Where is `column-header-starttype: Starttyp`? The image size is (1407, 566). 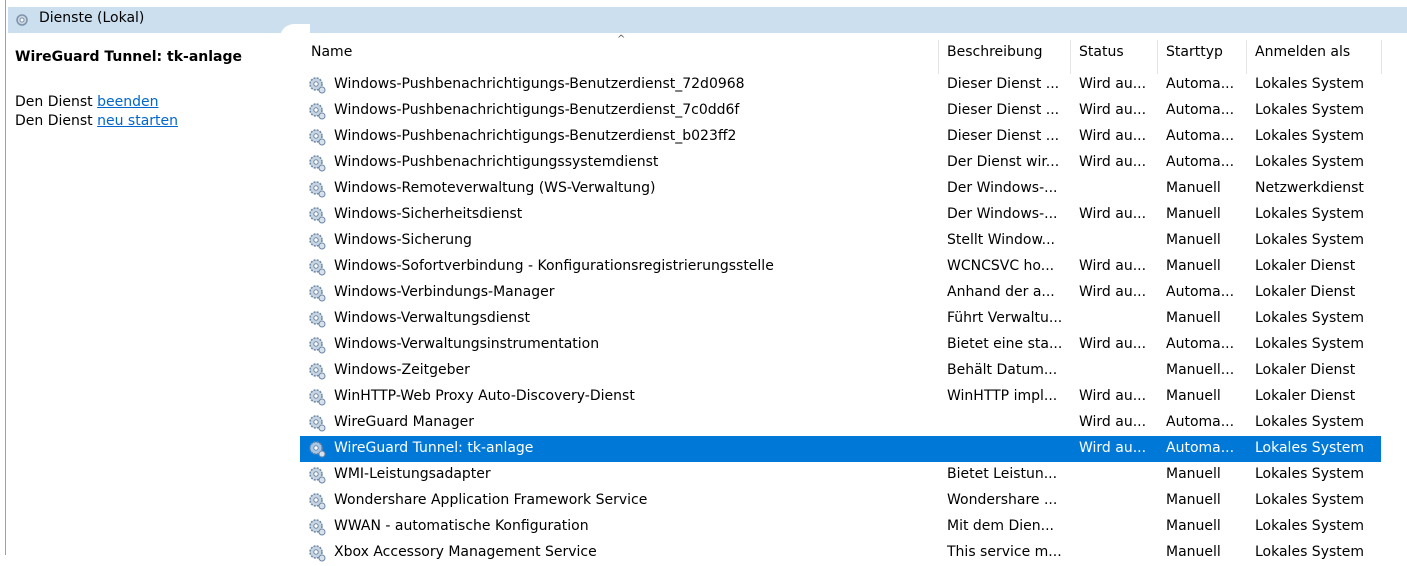
column-header-starttype: Starttyp is located at coordinates (1202, 55).